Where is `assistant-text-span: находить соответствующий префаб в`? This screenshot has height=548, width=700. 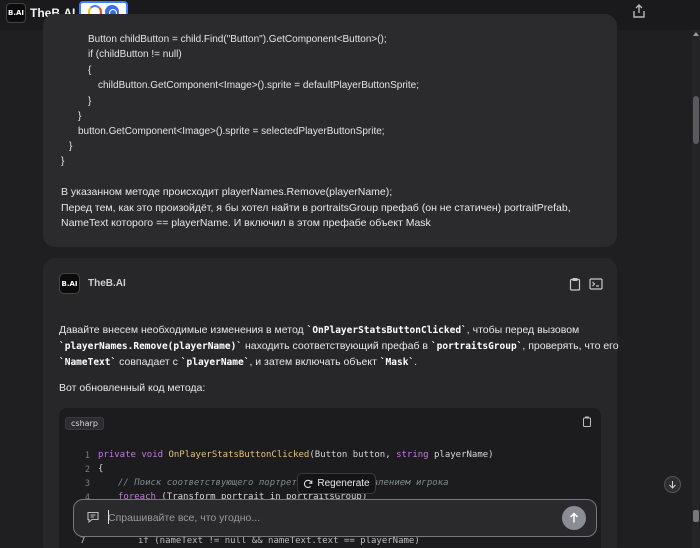 assistant-text-span: находить соответствующий префаб в is located at coordinates (336, 346).